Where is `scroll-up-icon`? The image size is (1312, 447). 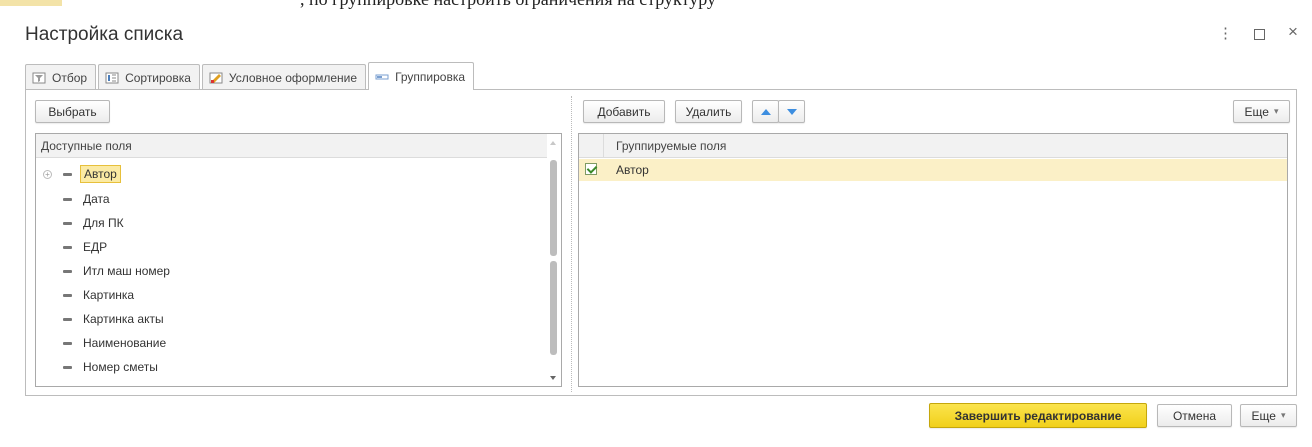
scroll-up-icon is located at coordinates (553, 143).